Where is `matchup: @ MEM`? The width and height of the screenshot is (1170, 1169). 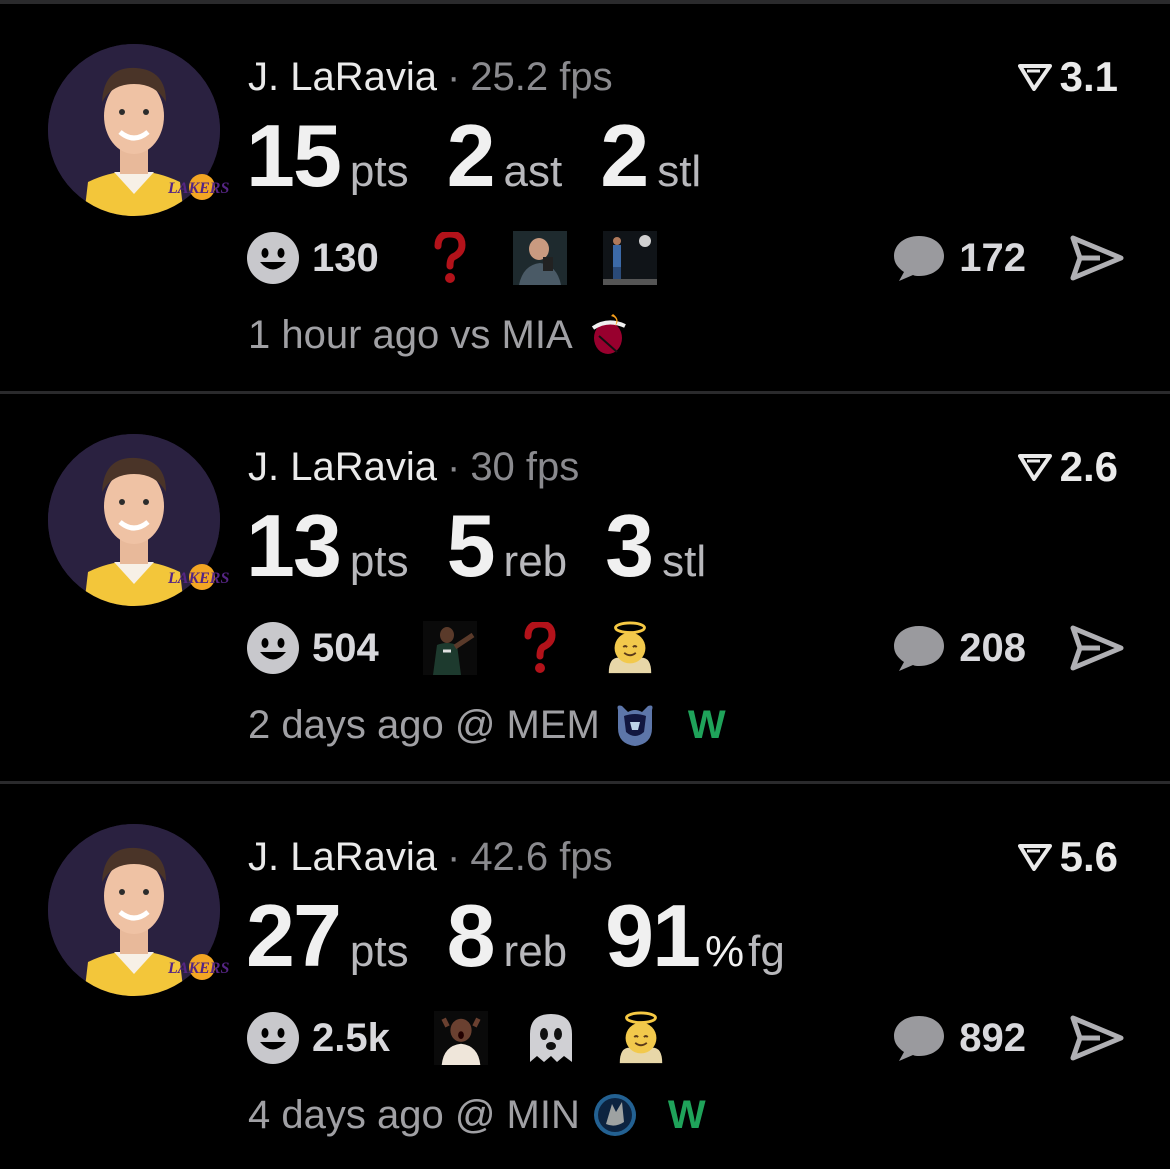 matchup: @ MEM is located at coordinates (527, 725).